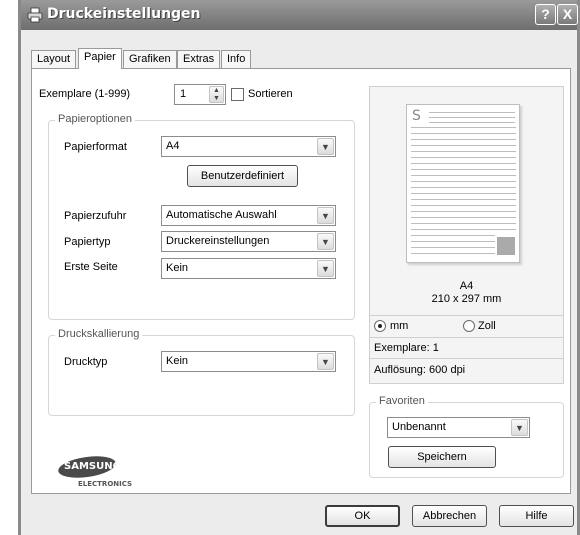 The image size is (580, 535). What do you see at coordinates (221, 215) in the screenshot?
I see `paper-feed-value: Automatische Auswahl` at bounding box center [221, 215].